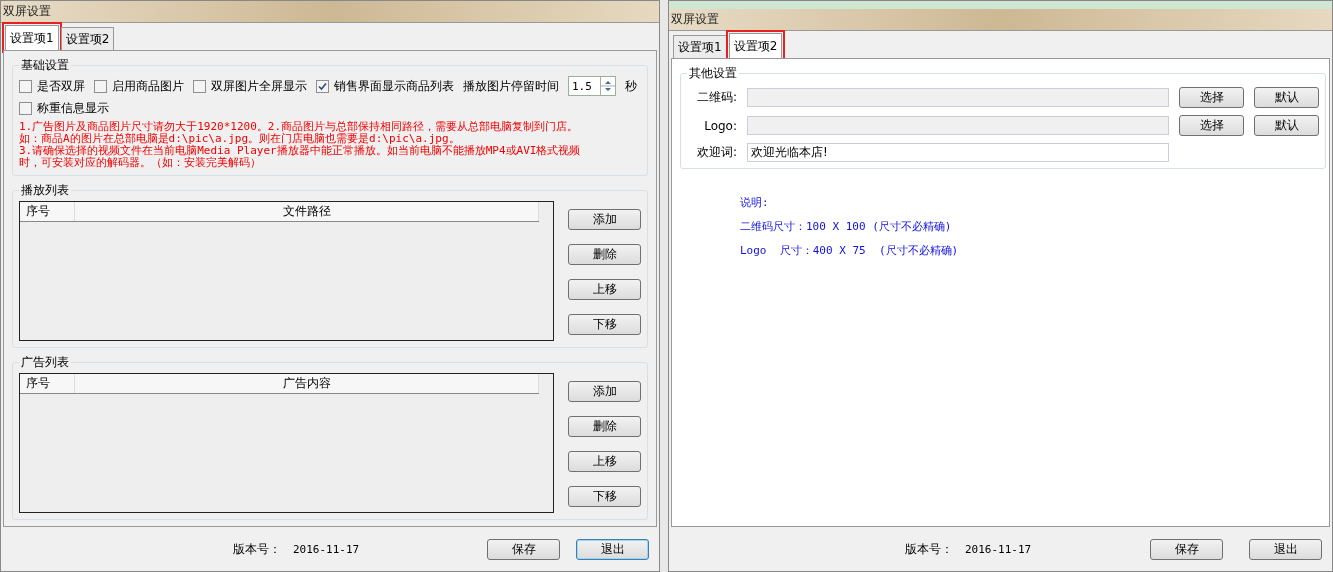 This screenshot has height=572, width=1333. Describe the element at coordinates (286, 443) in the screenshot. I see `list-table: 序号 广告内容` at that location.